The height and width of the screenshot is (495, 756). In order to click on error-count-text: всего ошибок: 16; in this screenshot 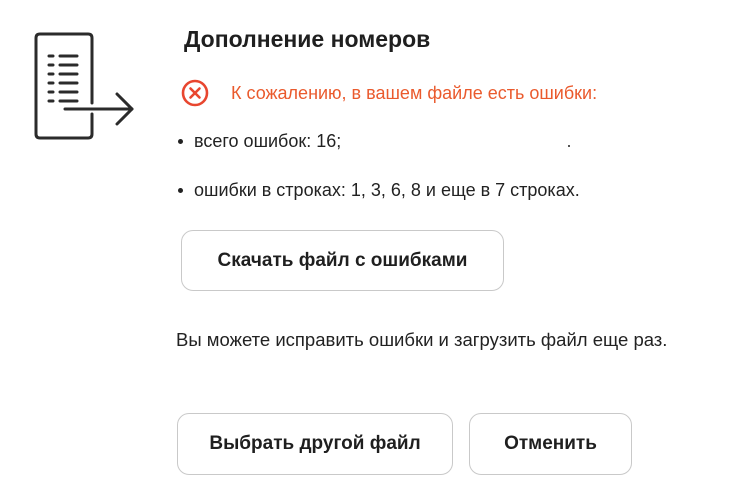, I will do `click(268, 141)`.